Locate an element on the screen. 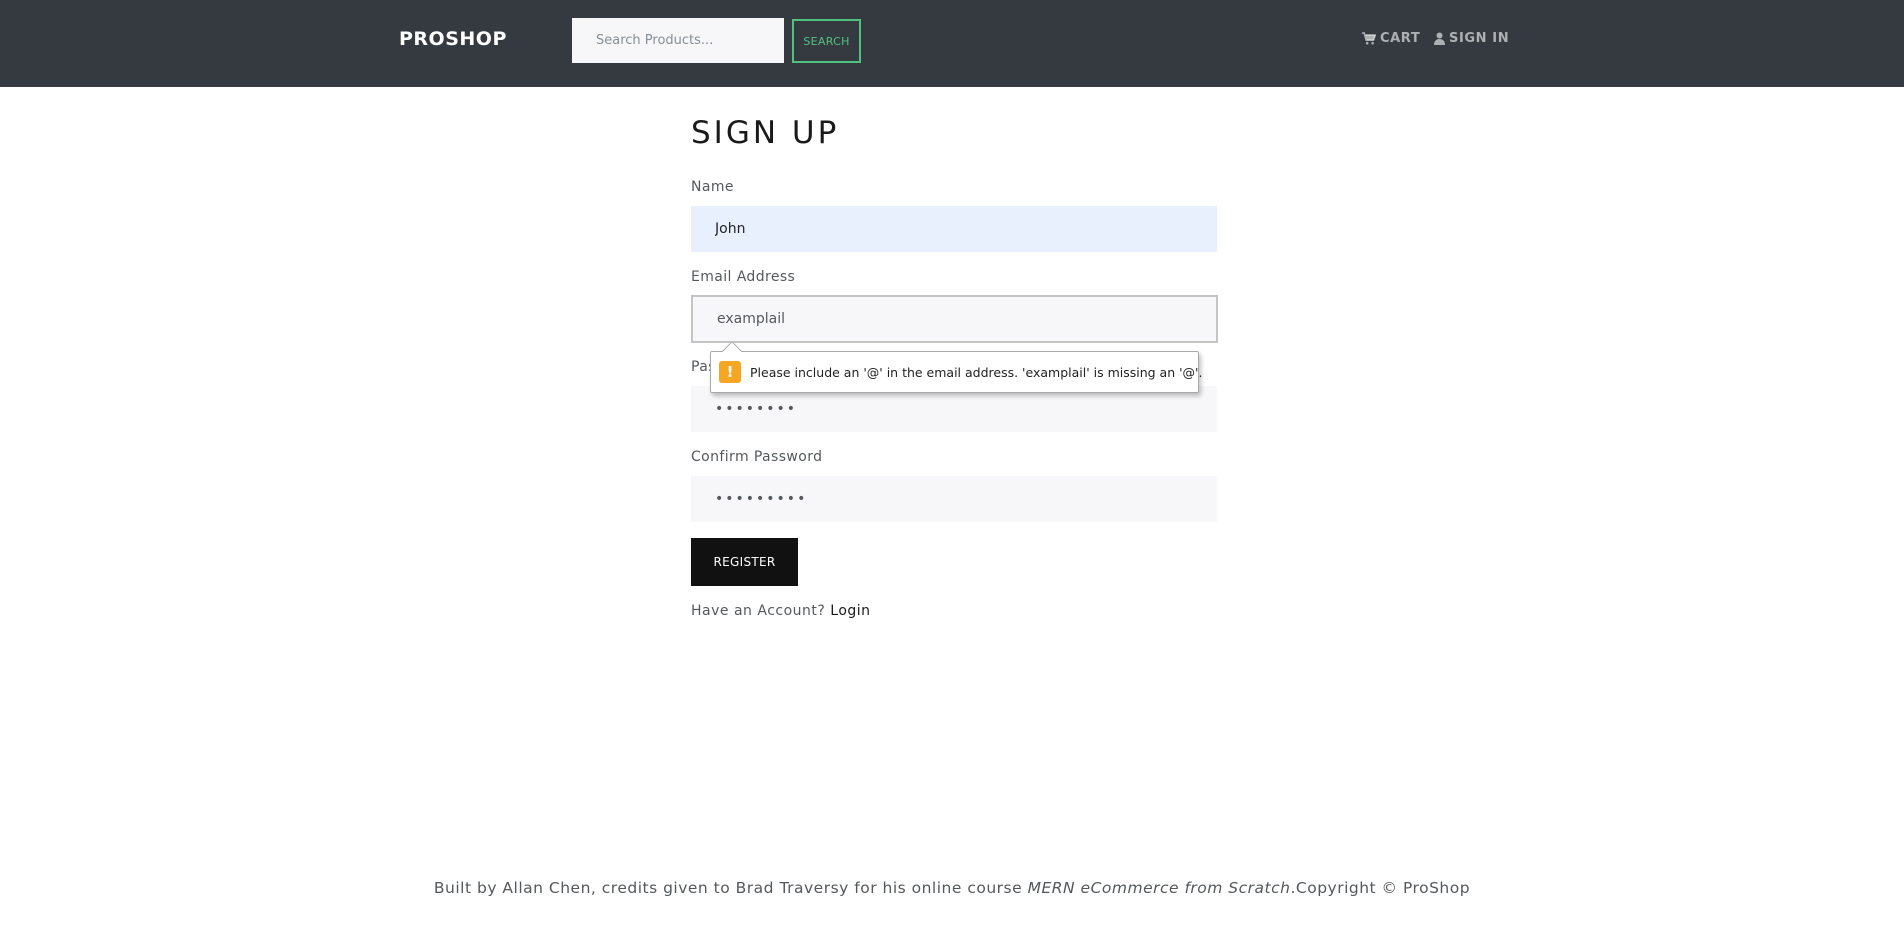  name-label: Name is located at coordinates (712, 187).